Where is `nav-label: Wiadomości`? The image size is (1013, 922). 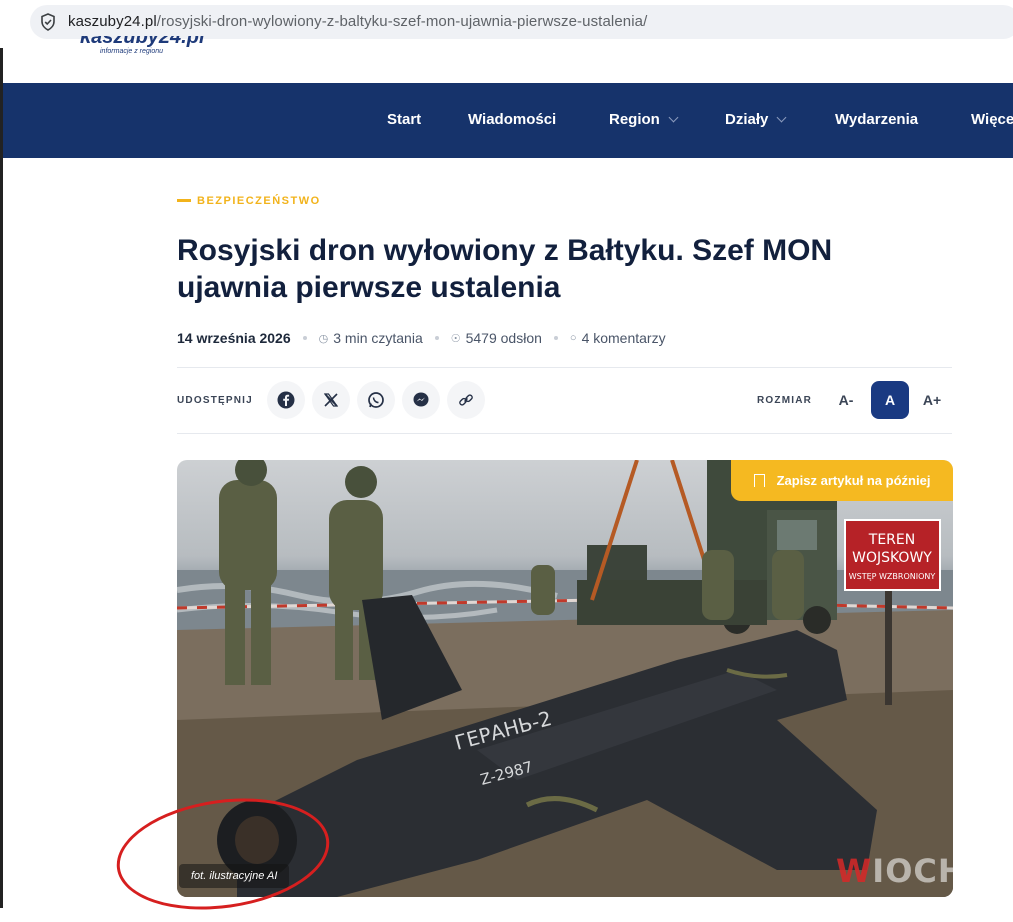
nav-label: Wiadomości is located at coordinates (512, 119).